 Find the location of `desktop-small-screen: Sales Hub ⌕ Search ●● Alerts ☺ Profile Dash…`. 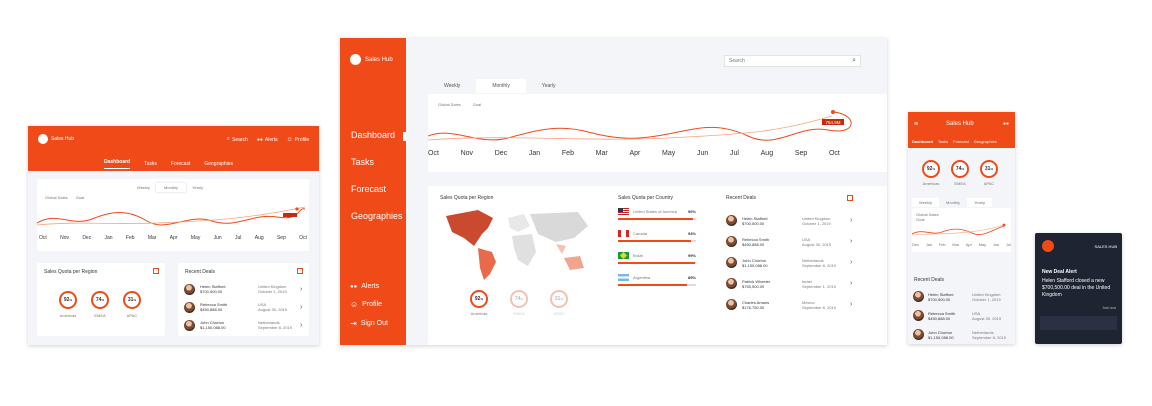

desktop-small-screen: Sales Hub ⌕ Search ●● Alerts ☺ Profile Dash… is located at coordinates (173, 235).